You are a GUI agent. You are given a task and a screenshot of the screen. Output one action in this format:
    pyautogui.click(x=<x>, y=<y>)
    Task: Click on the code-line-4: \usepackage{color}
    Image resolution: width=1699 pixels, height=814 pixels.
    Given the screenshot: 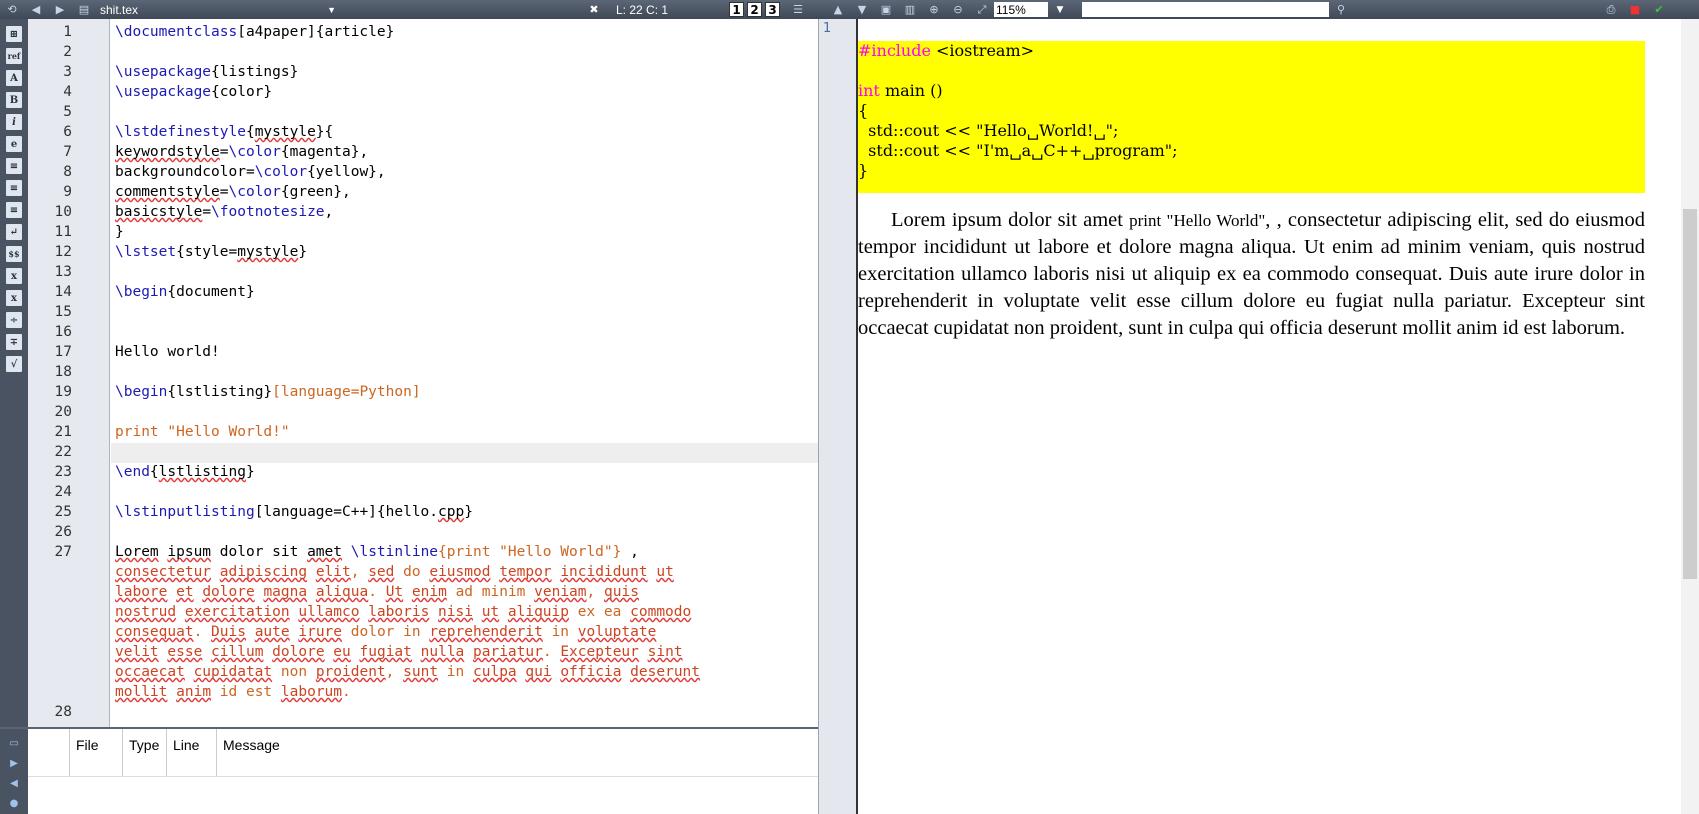 What is the action you would take?
    pyautogui.click(x=194, y=92)
    